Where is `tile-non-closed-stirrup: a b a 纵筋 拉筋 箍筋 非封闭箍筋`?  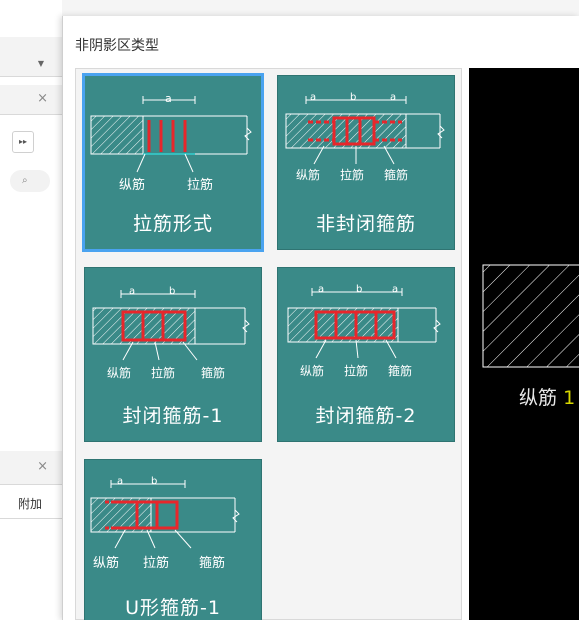 tile-non-closed-stirrup: a b a 纵筋 拉筋 箍筋 非封闭箍筋 is located at coordinates (366, 162).